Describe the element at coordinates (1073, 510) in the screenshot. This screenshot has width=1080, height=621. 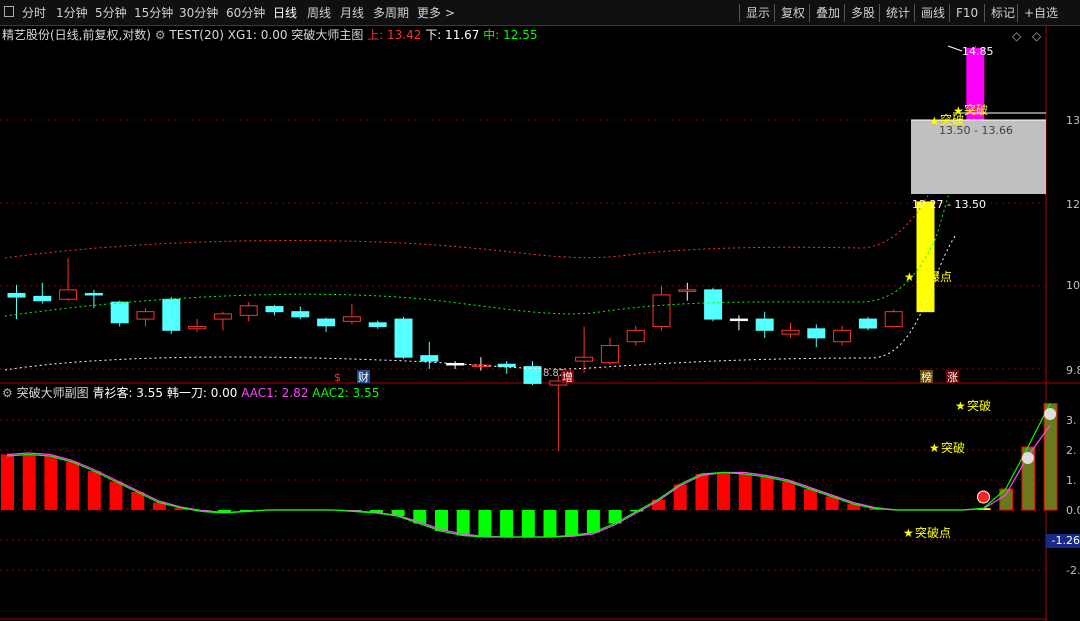
I see `indicator-axis-label: 0.0` at that location.